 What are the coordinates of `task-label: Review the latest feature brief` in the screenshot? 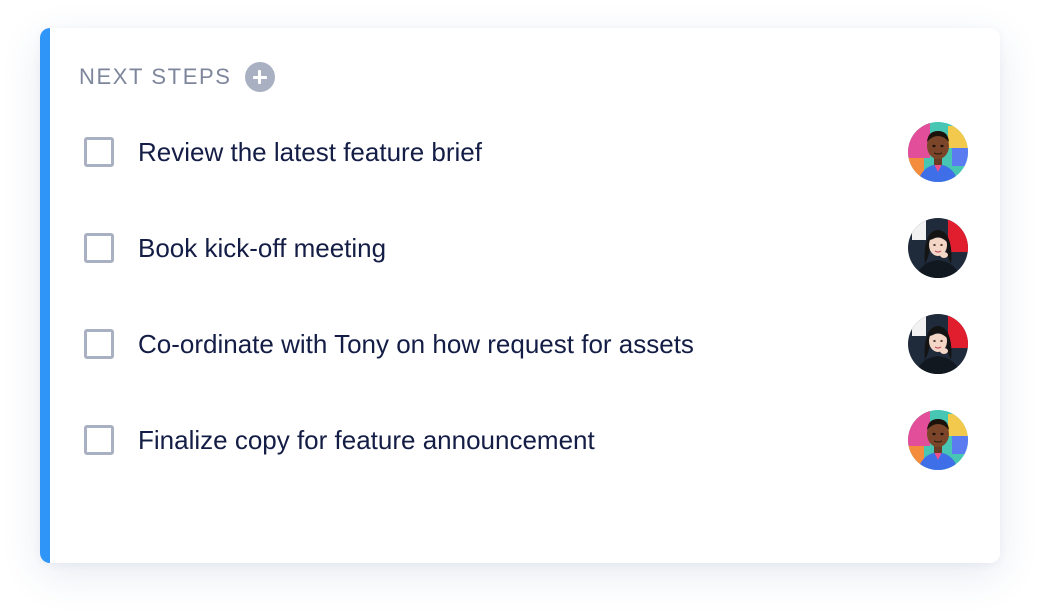 It's located at (310, 151).